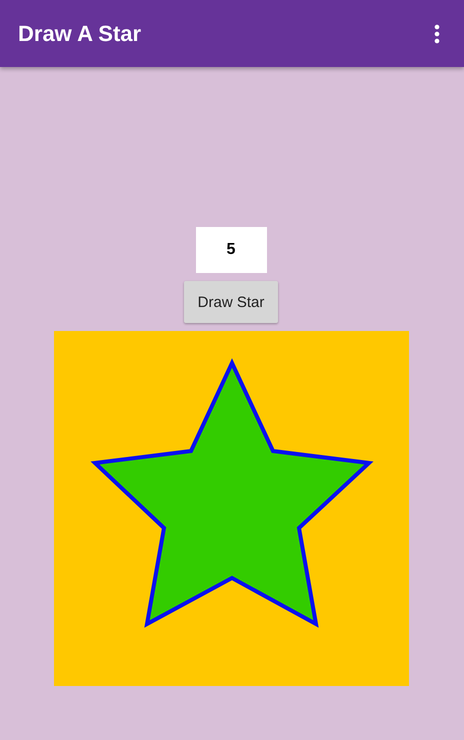 This screenshot has height=740, width=464. What do you see at coordinates (80, 33) in the screenshot?
I see `app-title: Draw A Star` at bounding box center [80, 33].